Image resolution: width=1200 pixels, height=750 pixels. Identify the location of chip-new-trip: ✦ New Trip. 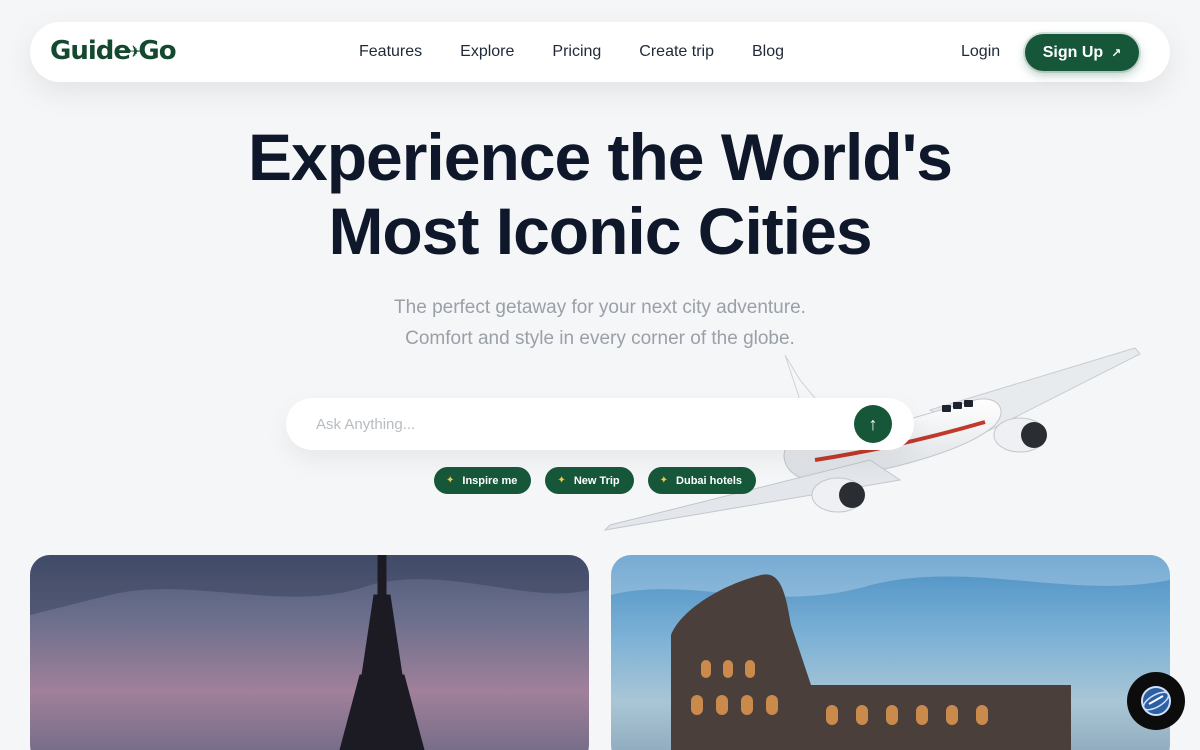
(589, 480).